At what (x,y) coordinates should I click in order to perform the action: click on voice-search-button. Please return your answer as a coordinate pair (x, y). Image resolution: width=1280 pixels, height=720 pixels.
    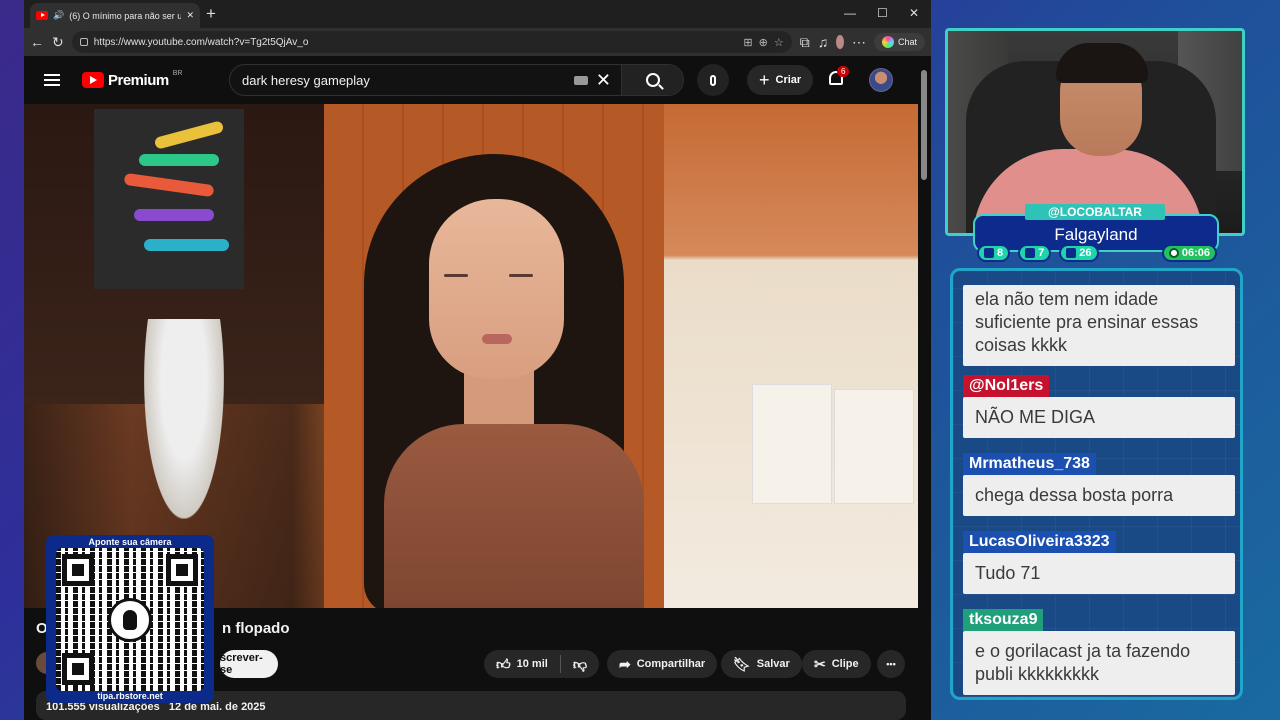
    Looking at the image, I should click on (713, 80).